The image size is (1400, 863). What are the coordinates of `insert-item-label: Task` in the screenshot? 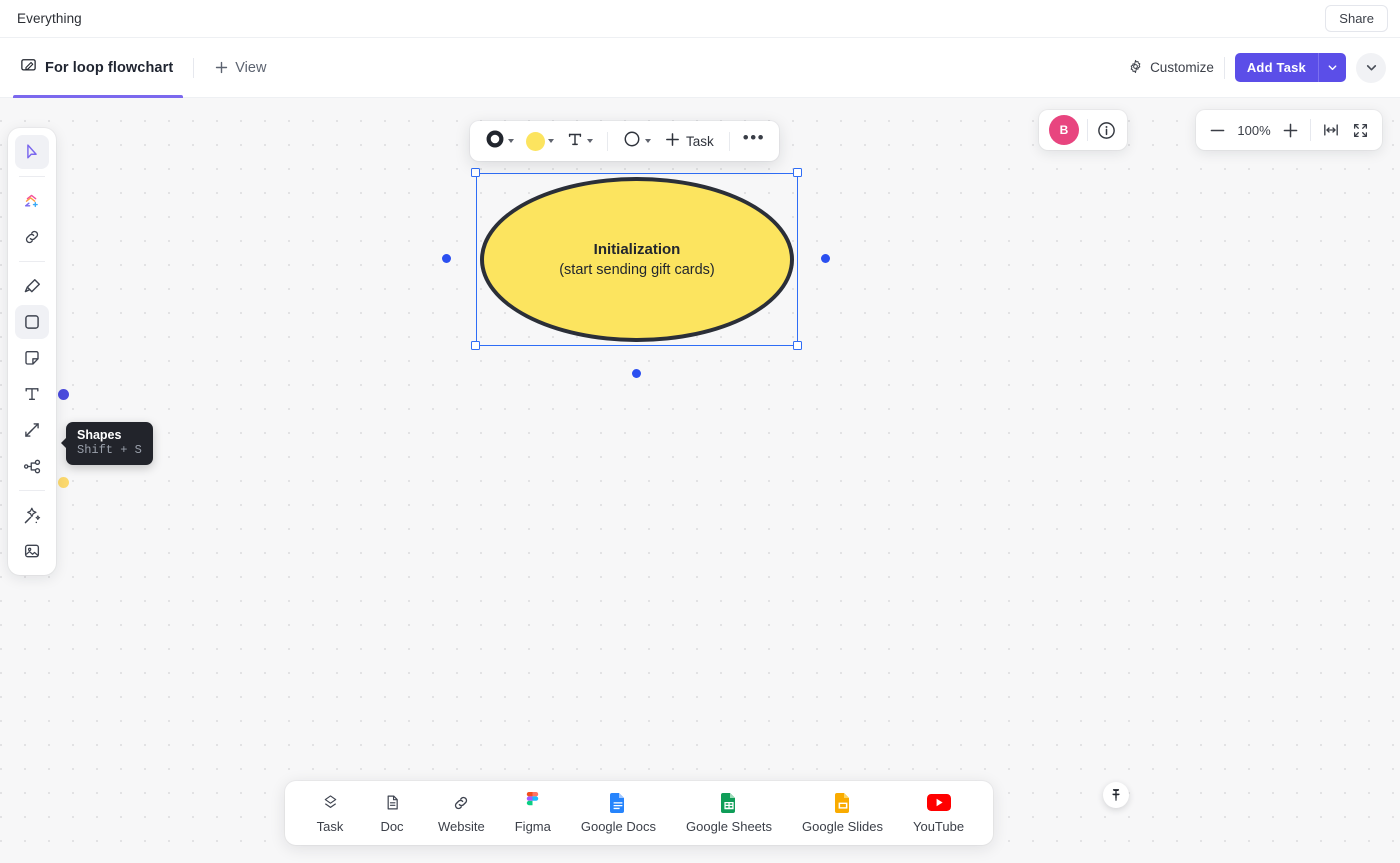 It's located at (330, 826).